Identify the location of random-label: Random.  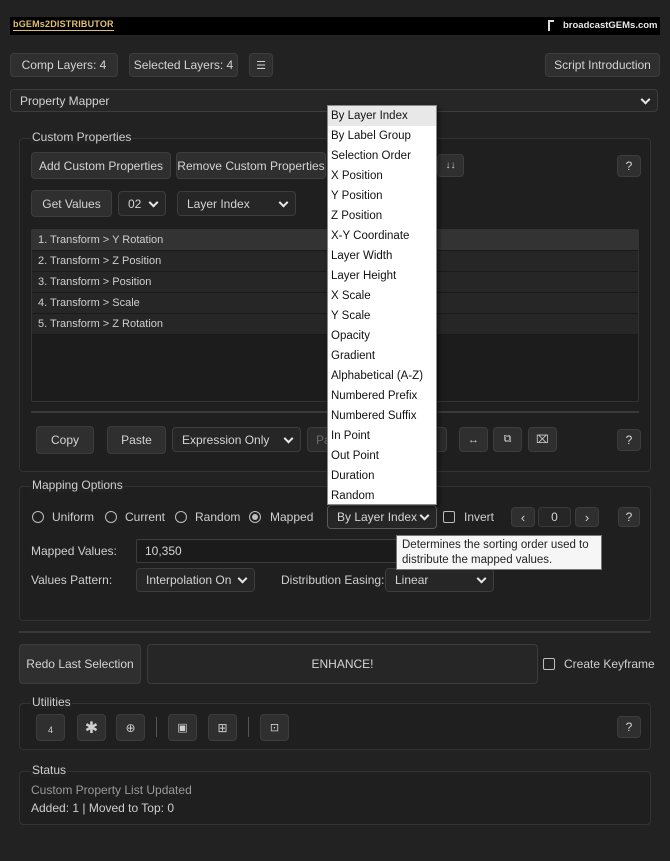
(217, 517).